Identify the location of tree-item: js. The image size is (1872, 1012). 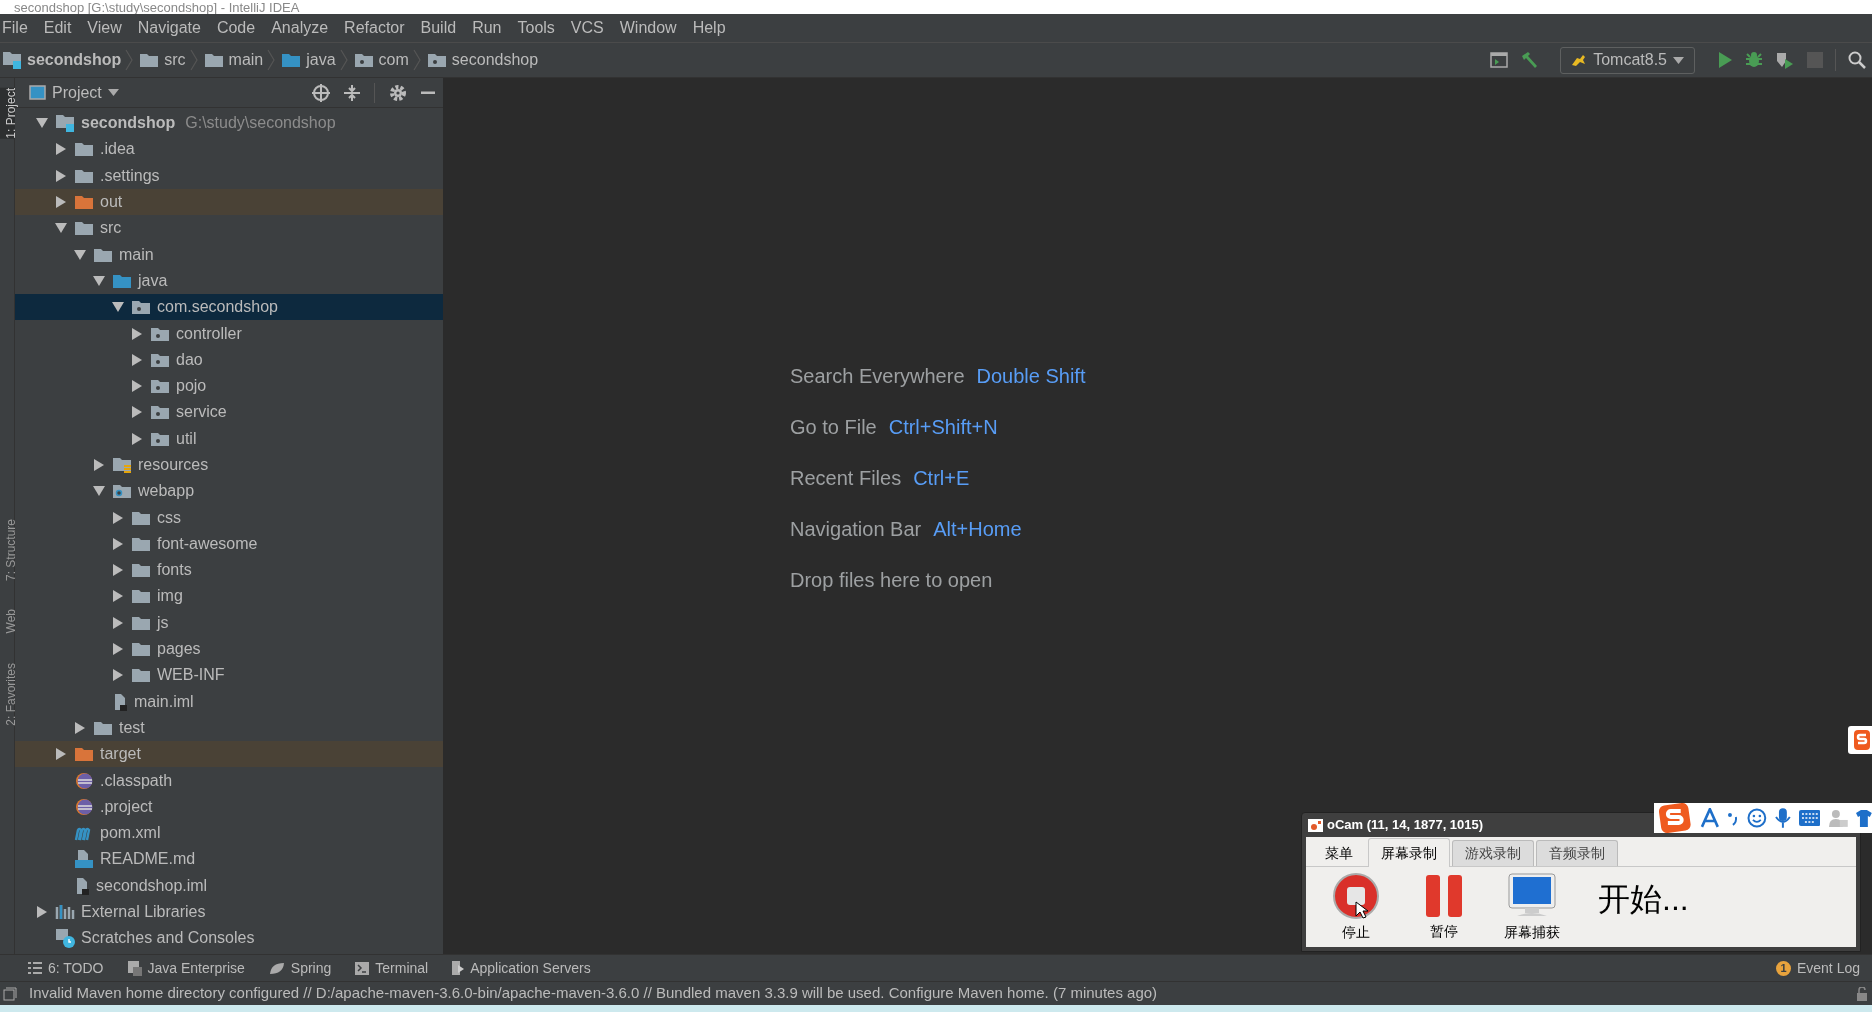
(92, 622).